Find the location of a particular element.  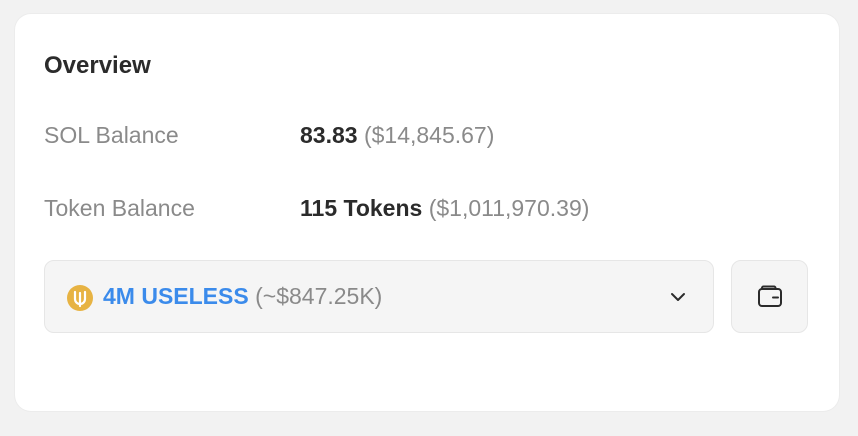

token-balance-value: 115 Tokens ($1,011,970.39) is located at coordinates (444, 208).